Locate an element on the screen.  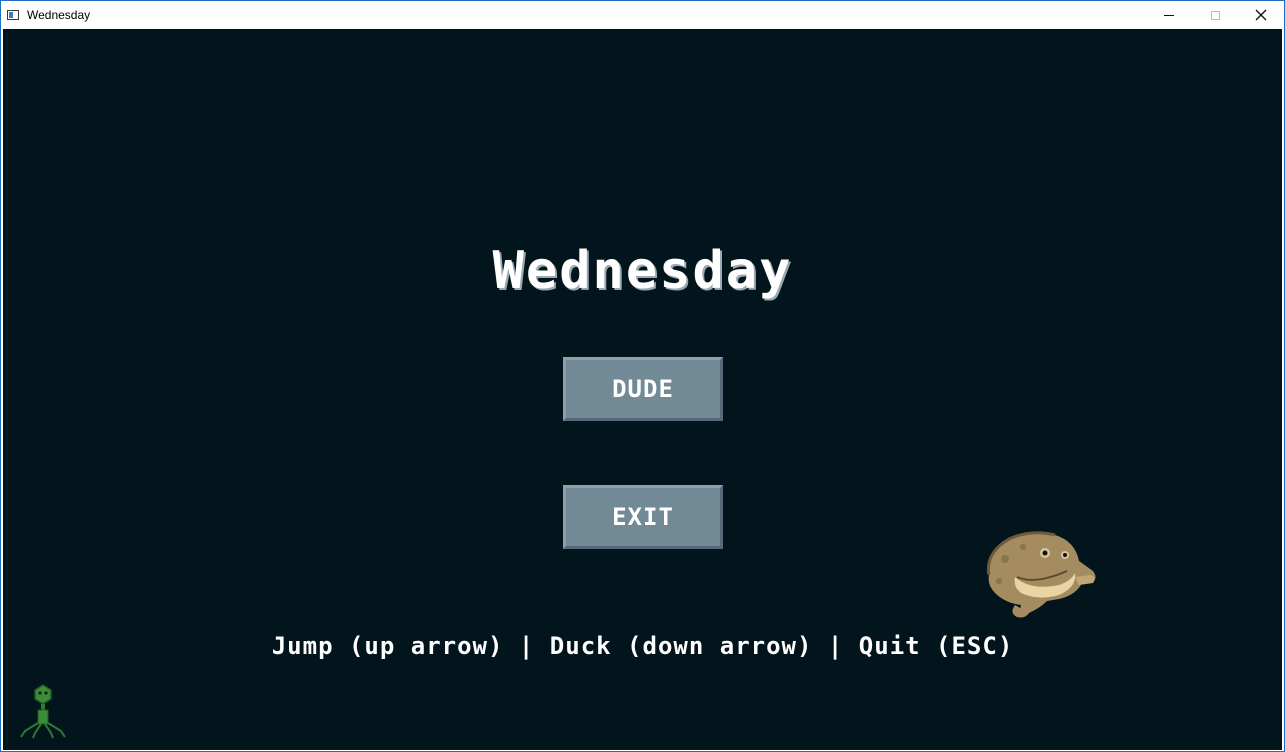
minimize-icon is located at coordinates (1169, 15).